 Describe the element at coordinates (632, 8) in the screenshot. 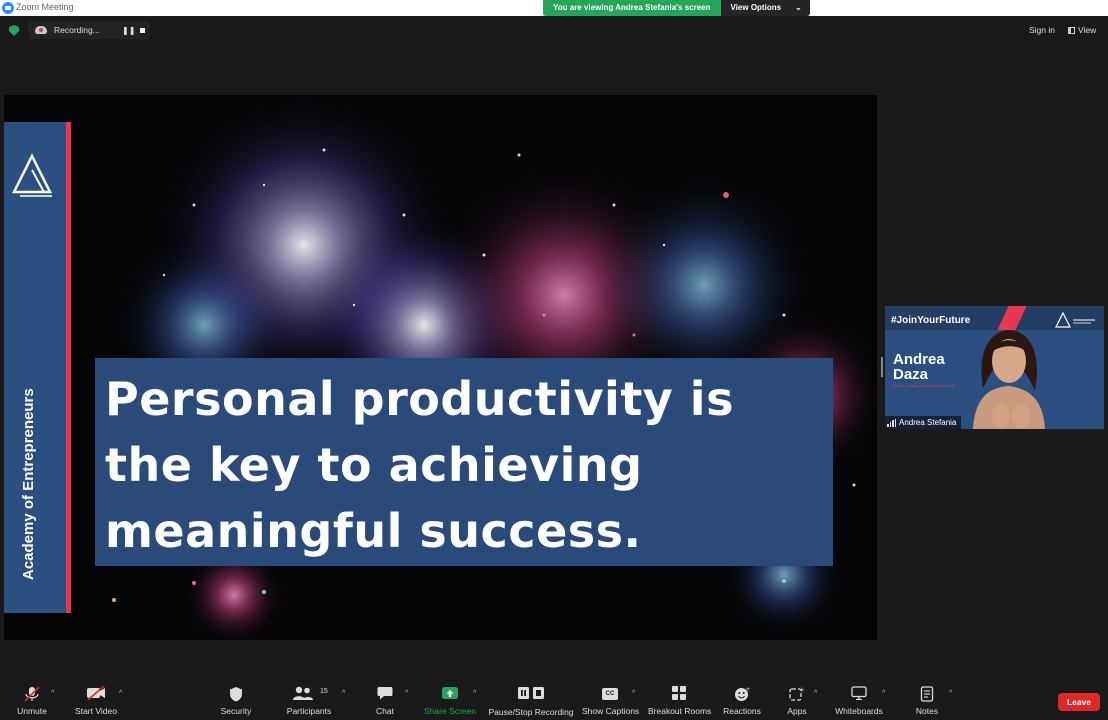

I see `viewing-message: You are viewing Andrea Stefania's screen` at that location.